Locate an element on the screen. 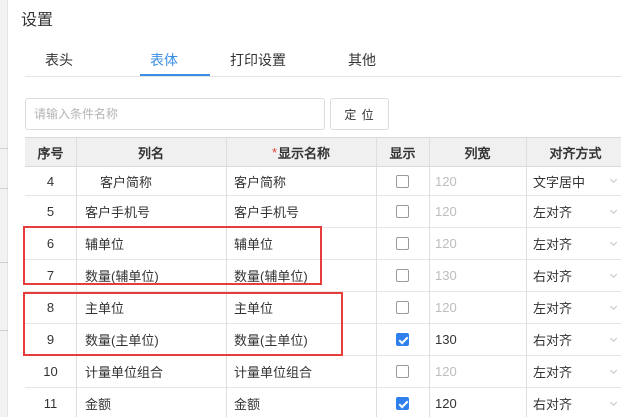  row-seq: 4 is located at coordinates (50, 181).